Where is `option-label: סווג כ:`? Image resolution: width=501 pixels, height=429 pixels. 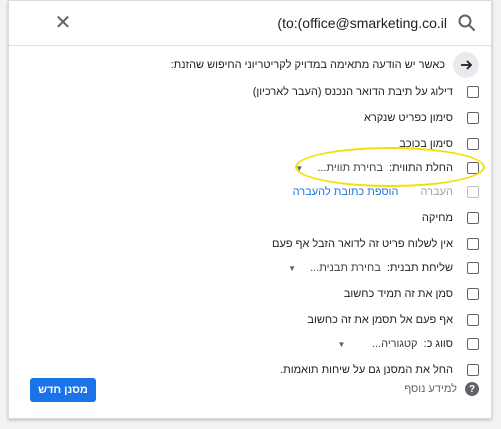 option-label: סווג כ: is located at coordinates (438, 344).